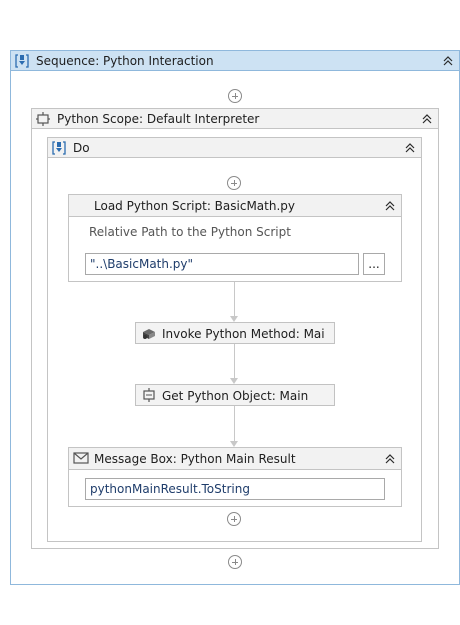  I want to click on relative-path-label: Relative Path to the Python Script, so click(190, 232).